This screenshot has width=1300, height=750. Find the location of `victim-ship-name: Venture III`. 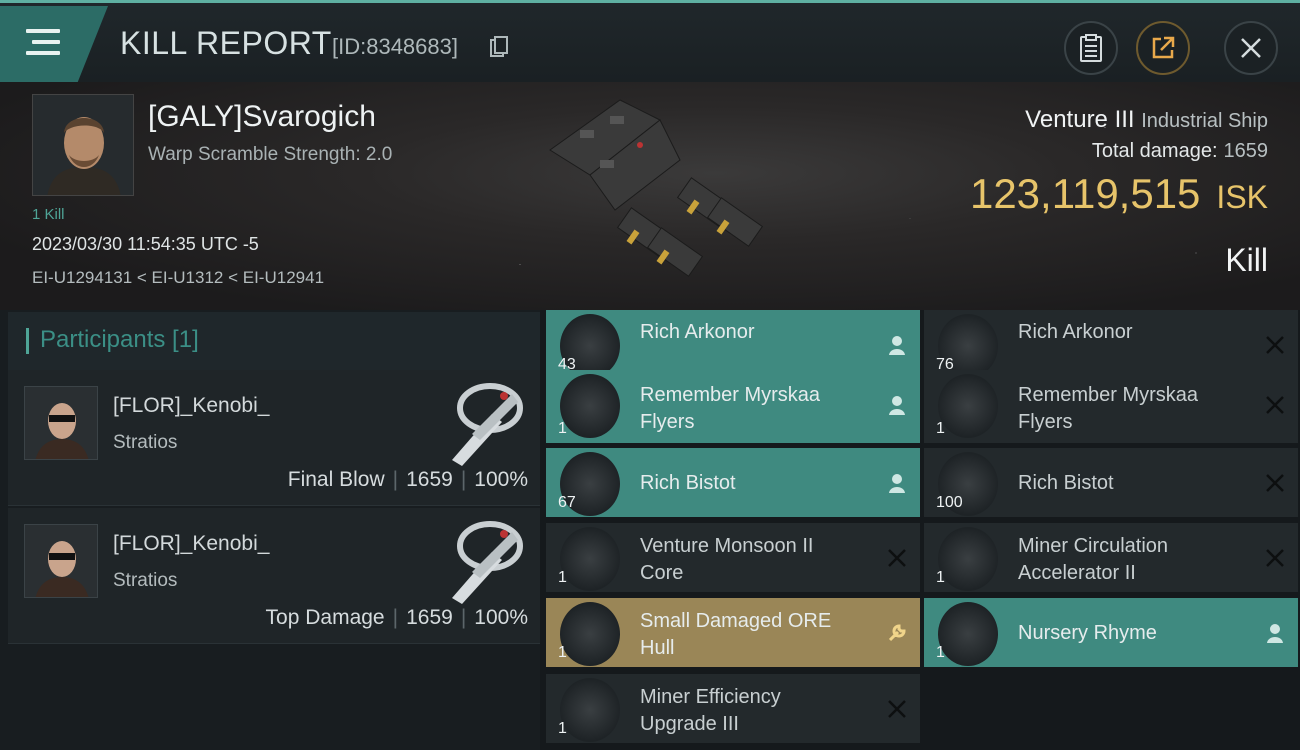

victim-ship-name: Venture III is located at coordinates (1079, 119).